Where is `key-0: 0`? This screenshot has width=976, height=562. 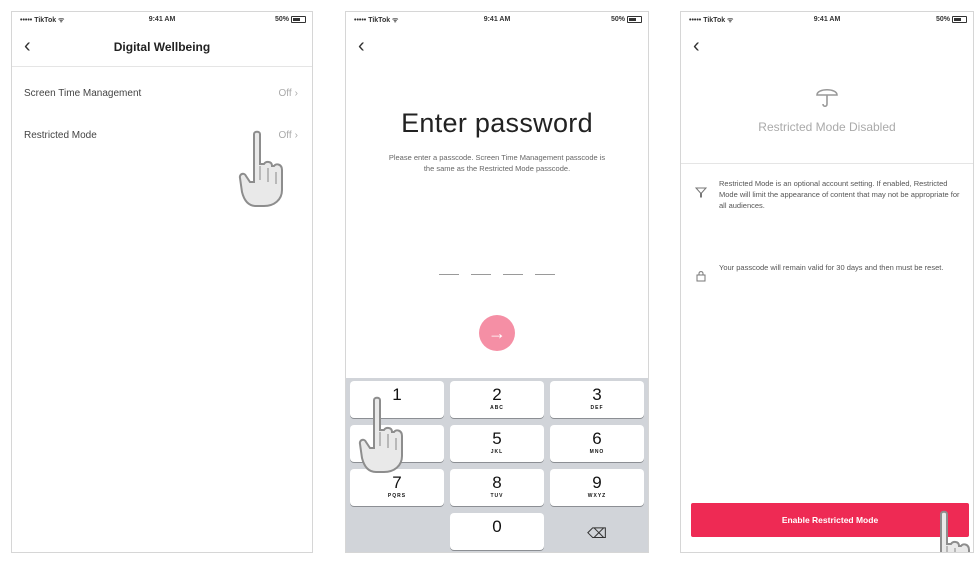 key-0: 0 is located at coordinates (497, 531).